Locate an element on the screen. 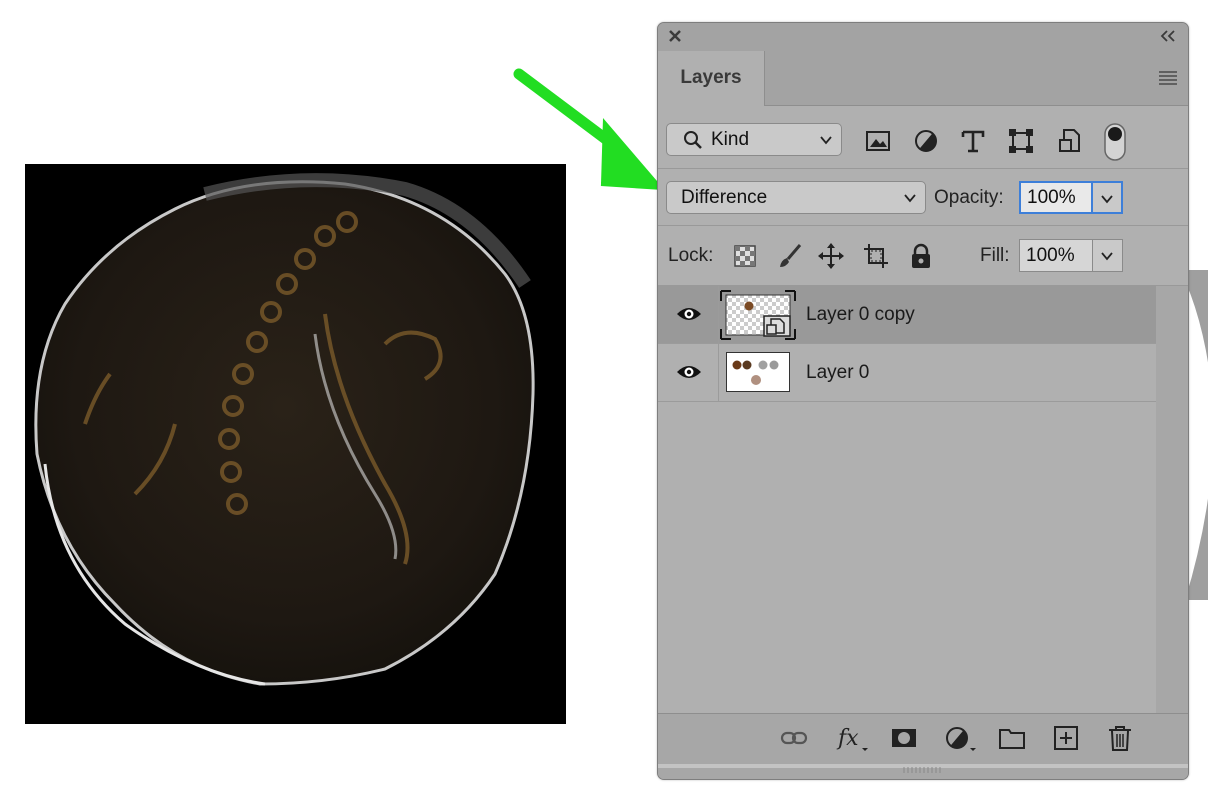  lock-label: Lock: is located at coordinates (691, 255).